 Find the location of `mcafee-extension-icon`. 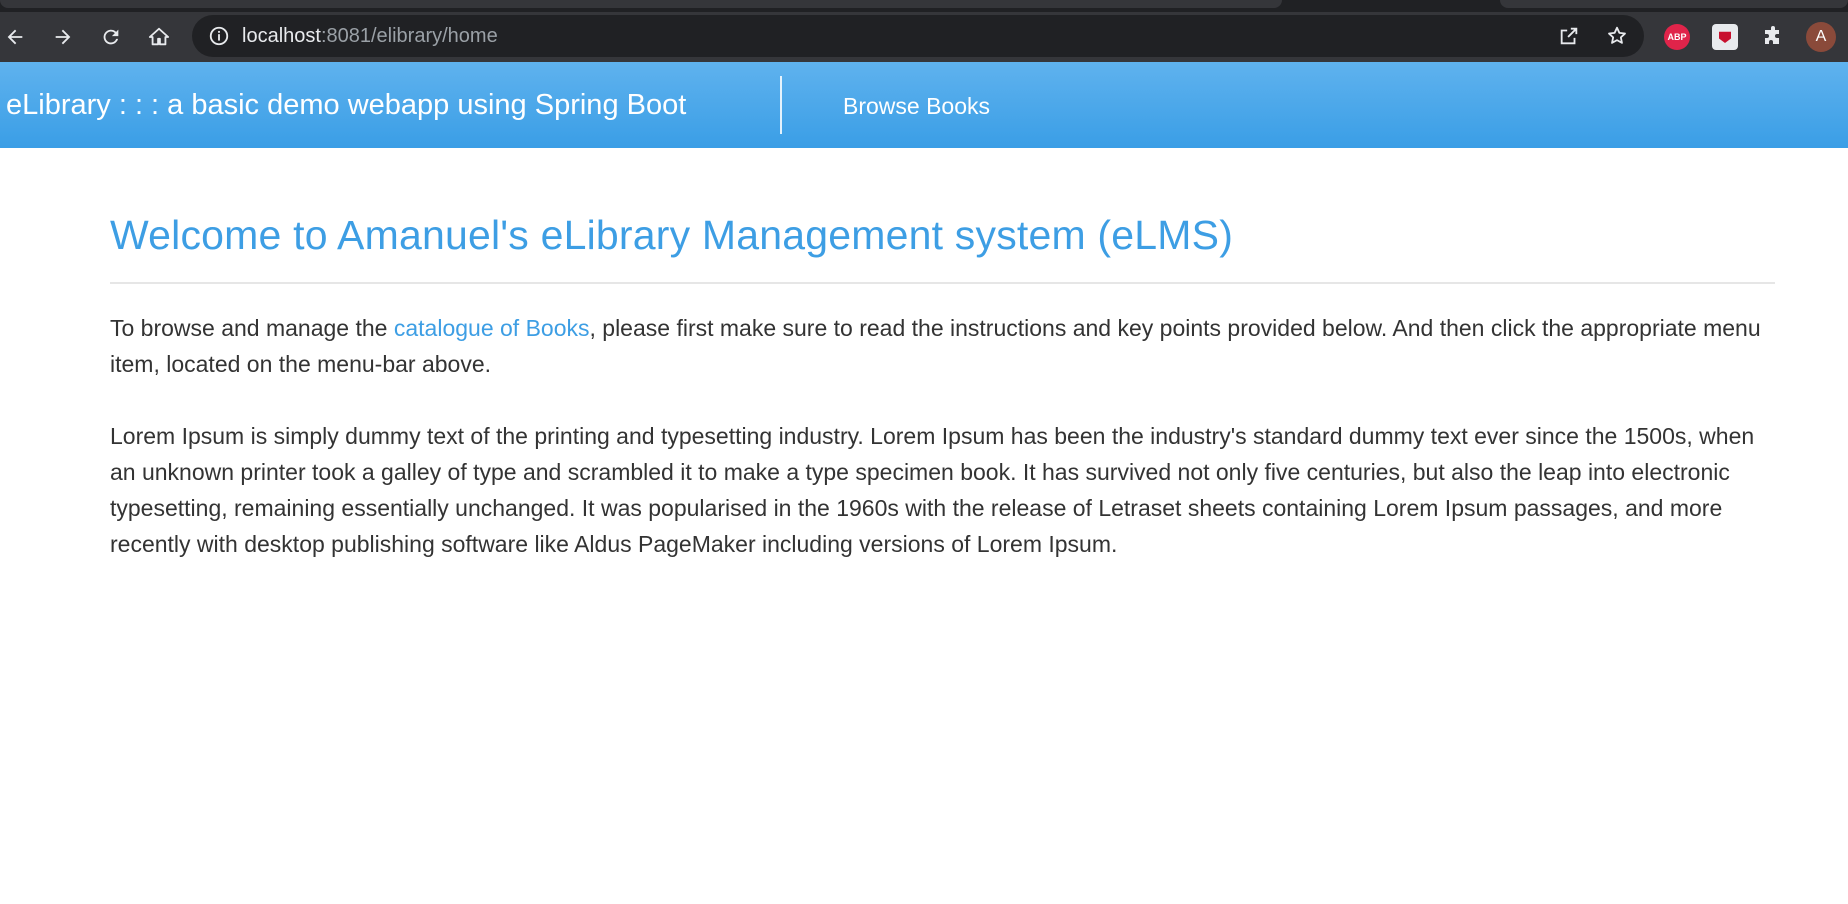

mcafee-extension-icon is located at coordinates (1725, 37).